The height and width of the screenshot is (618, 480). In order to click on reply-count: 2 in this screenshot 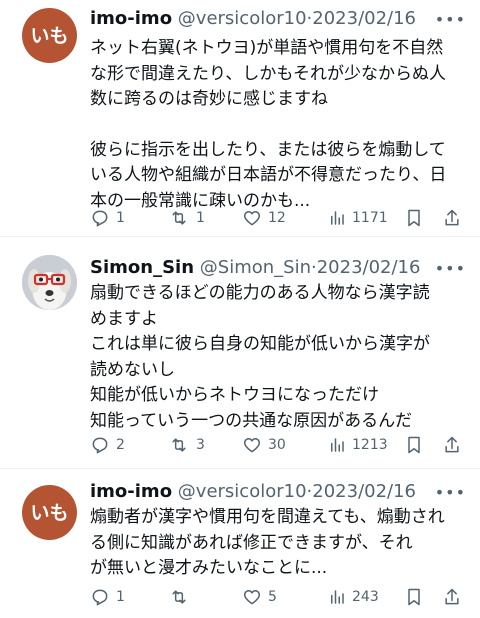, I will do `click(120, 445)`.